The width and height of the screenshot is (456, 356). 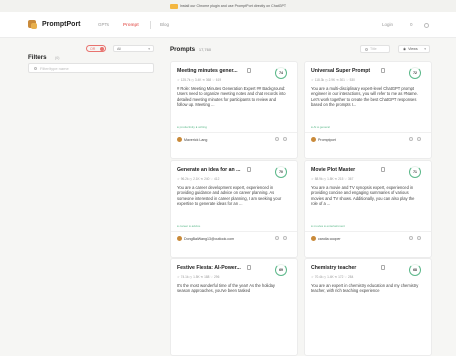 I want to click on prompts-header: Prompts 17,760, so click(x=190, y=49).